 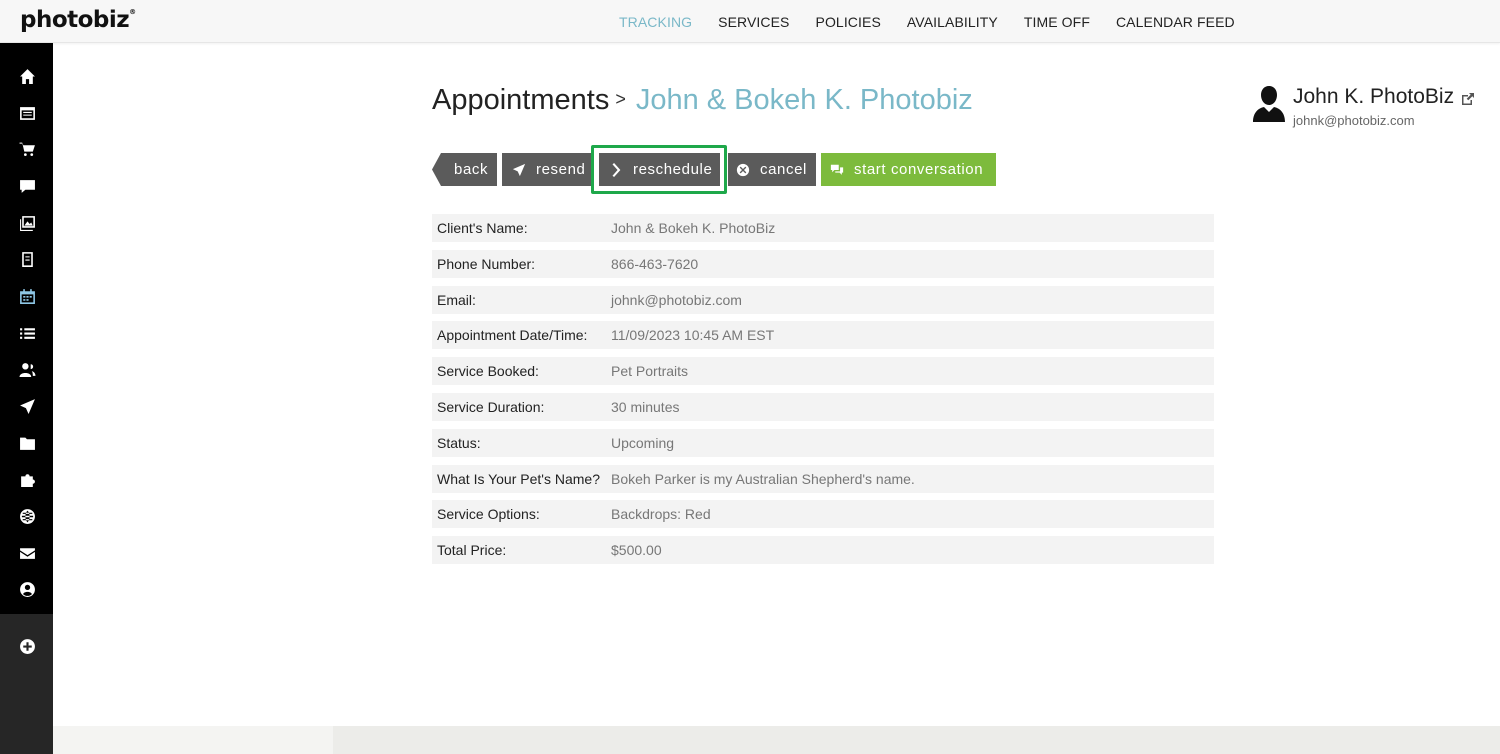 I want to click on nav-services: SERVICES, so click(x=753, y=22).